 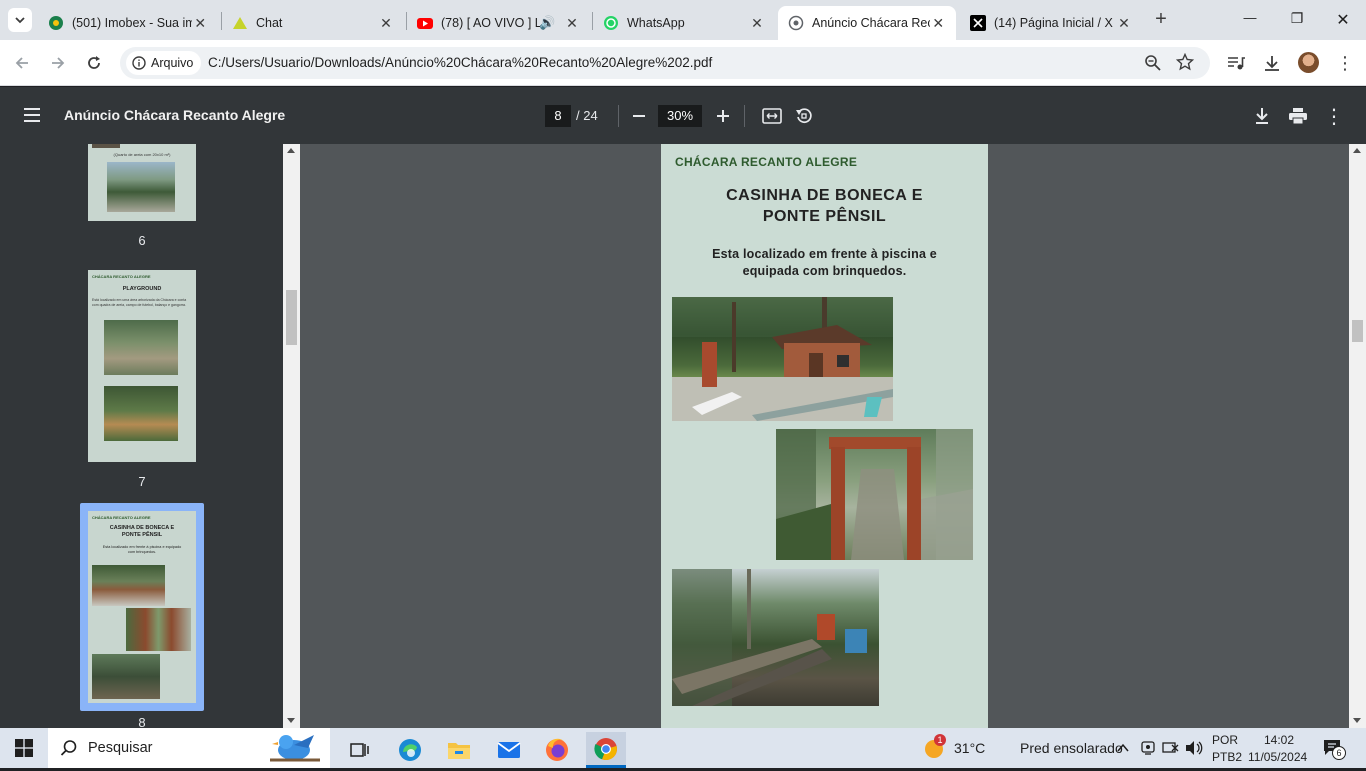 I want to click on avatar, so click(x=1308, y=62).